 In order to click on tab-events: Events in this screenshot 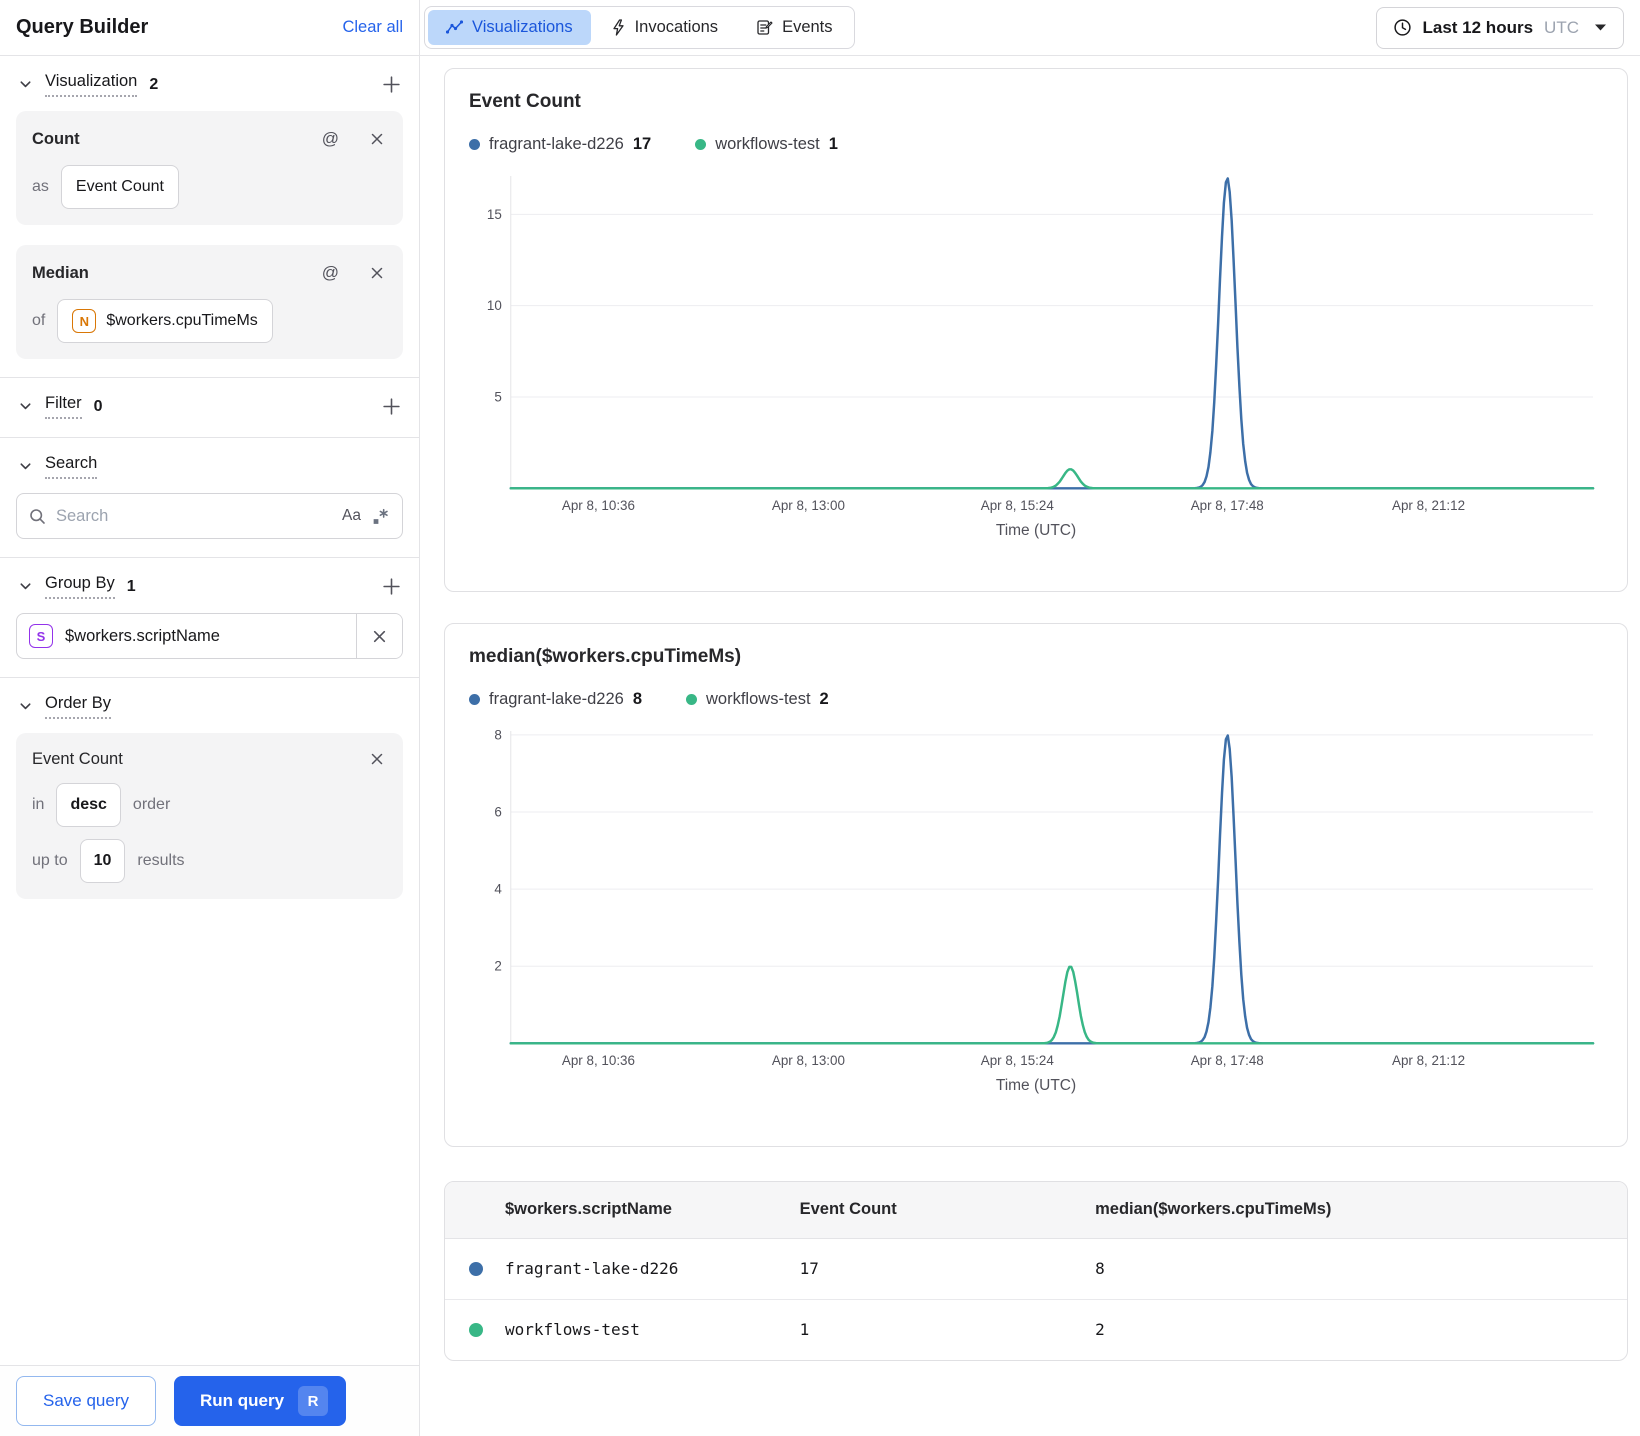, I will do `click(794, 27)`.